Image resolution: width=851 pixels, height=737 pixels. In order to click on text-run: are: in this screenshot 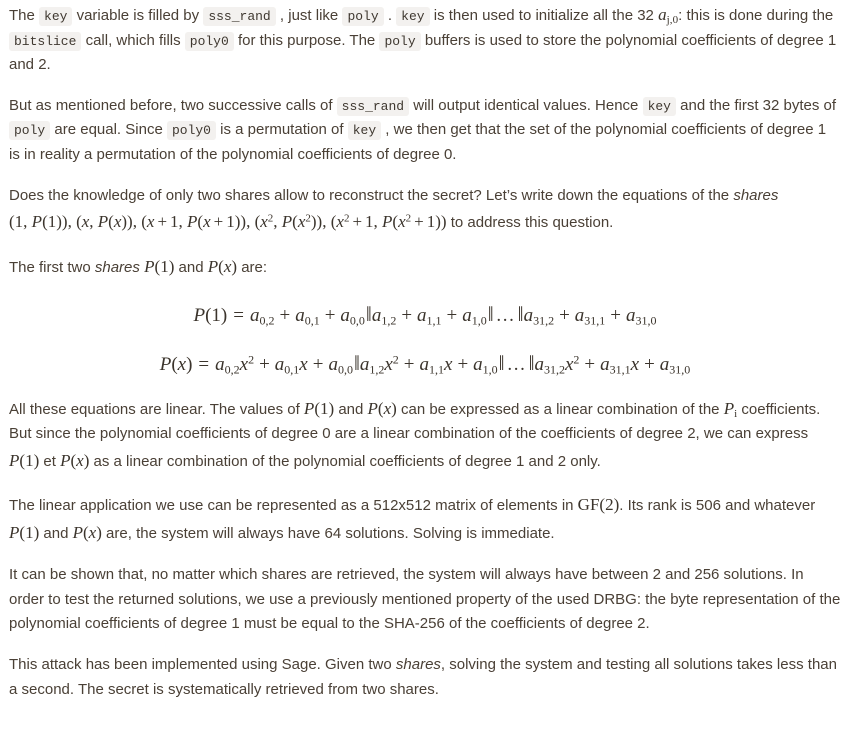, I will do `click(252, 267)`.